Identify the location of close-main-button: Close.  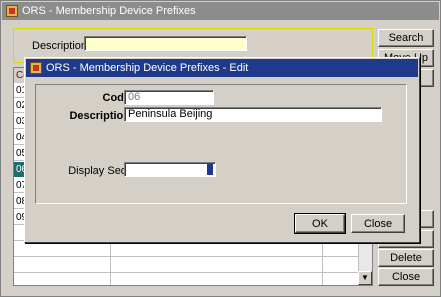
(406, 277).